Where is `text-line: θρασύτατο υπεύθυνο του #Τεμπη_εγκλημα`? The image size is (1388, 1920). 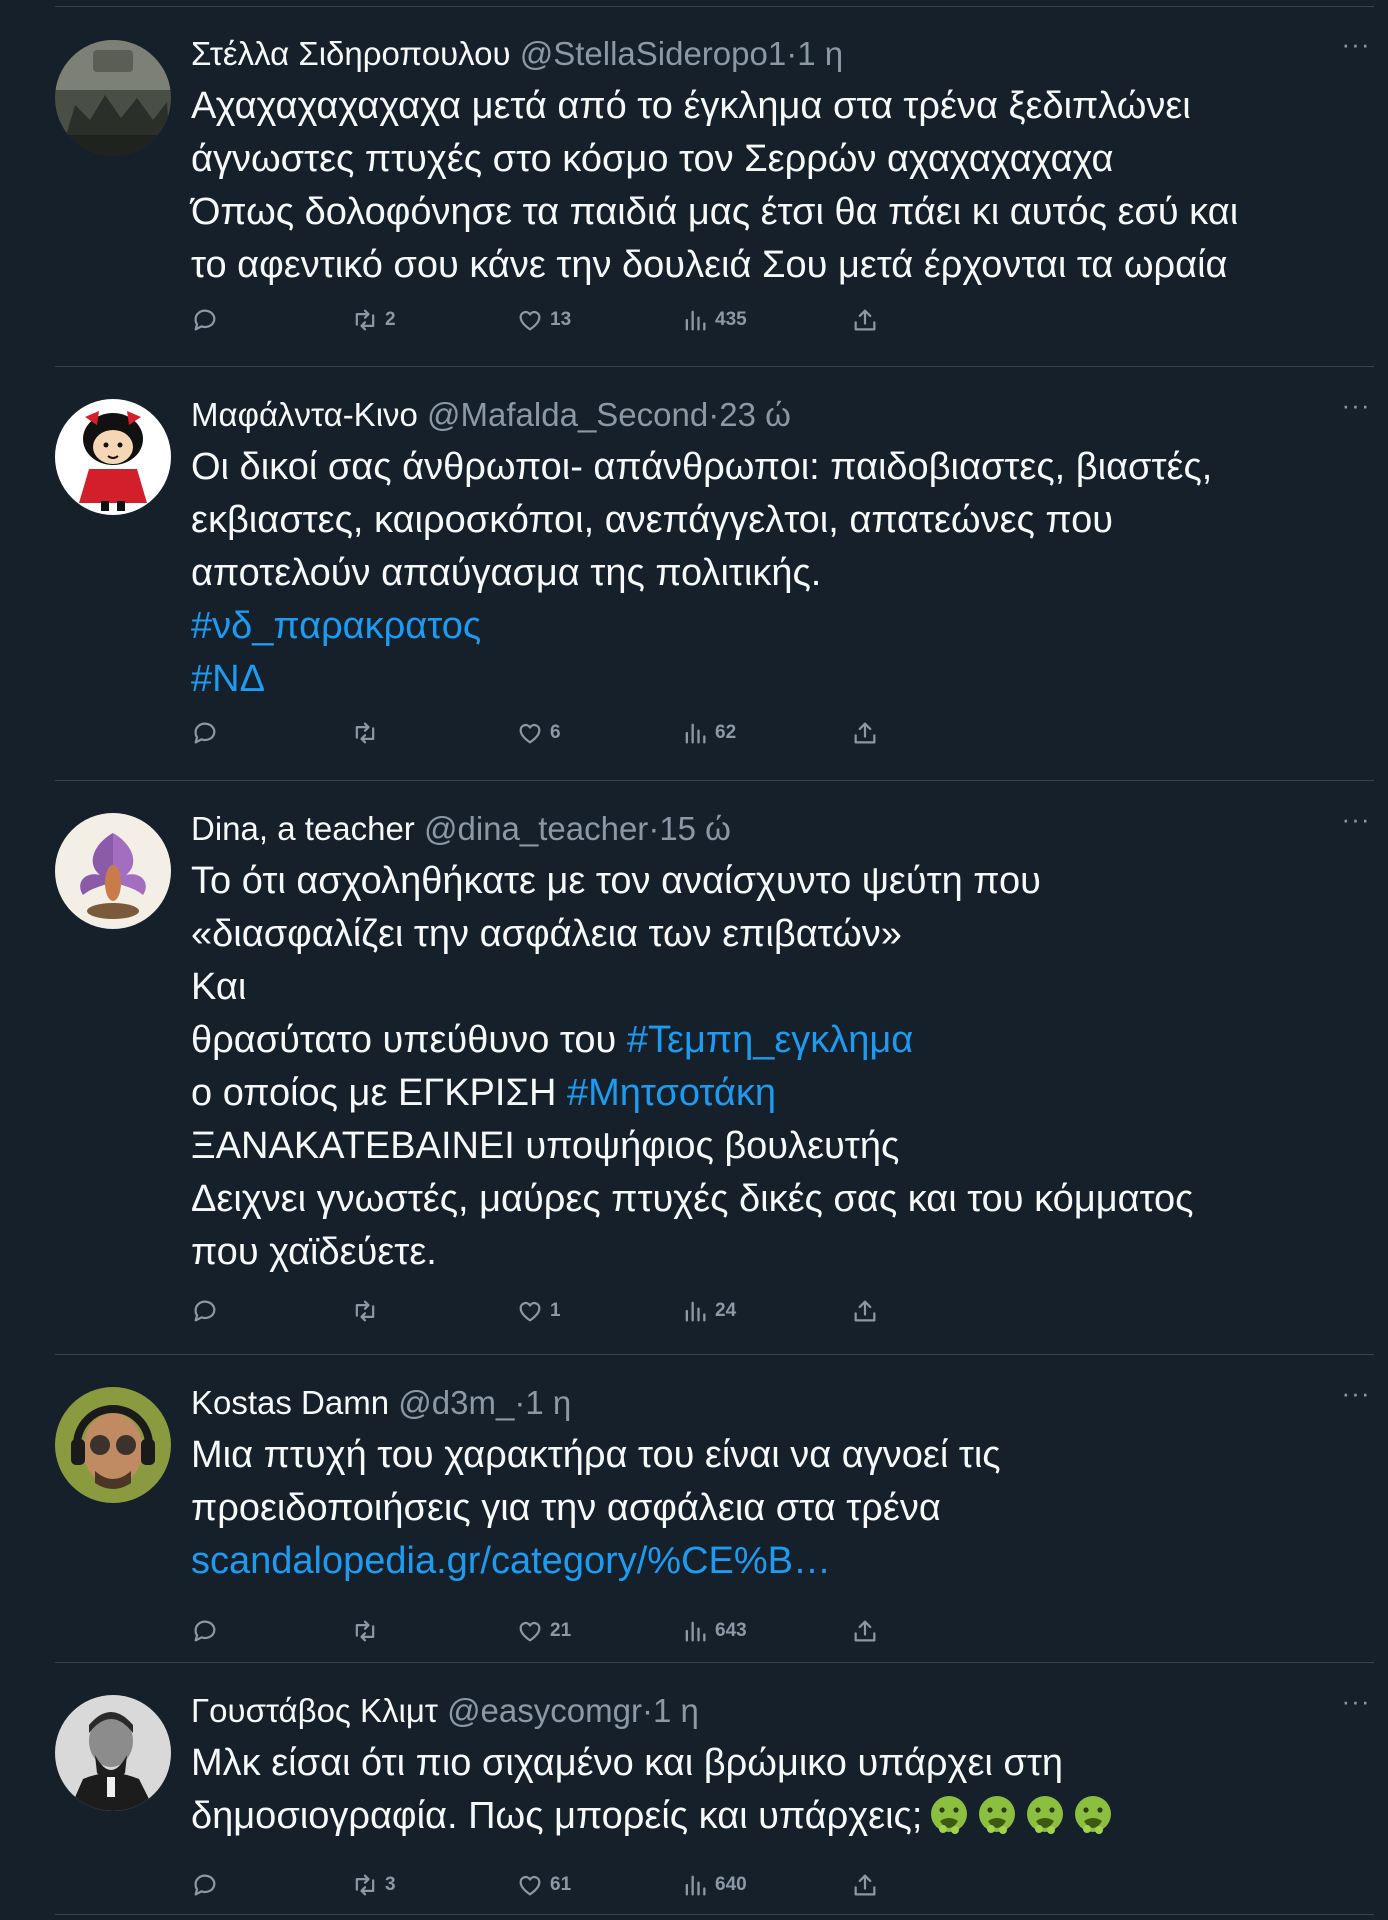
text-line: θρασύτατο υπεύθυνο του #Τεμπη_εγκλημα is located at coordinates (774, 1040).